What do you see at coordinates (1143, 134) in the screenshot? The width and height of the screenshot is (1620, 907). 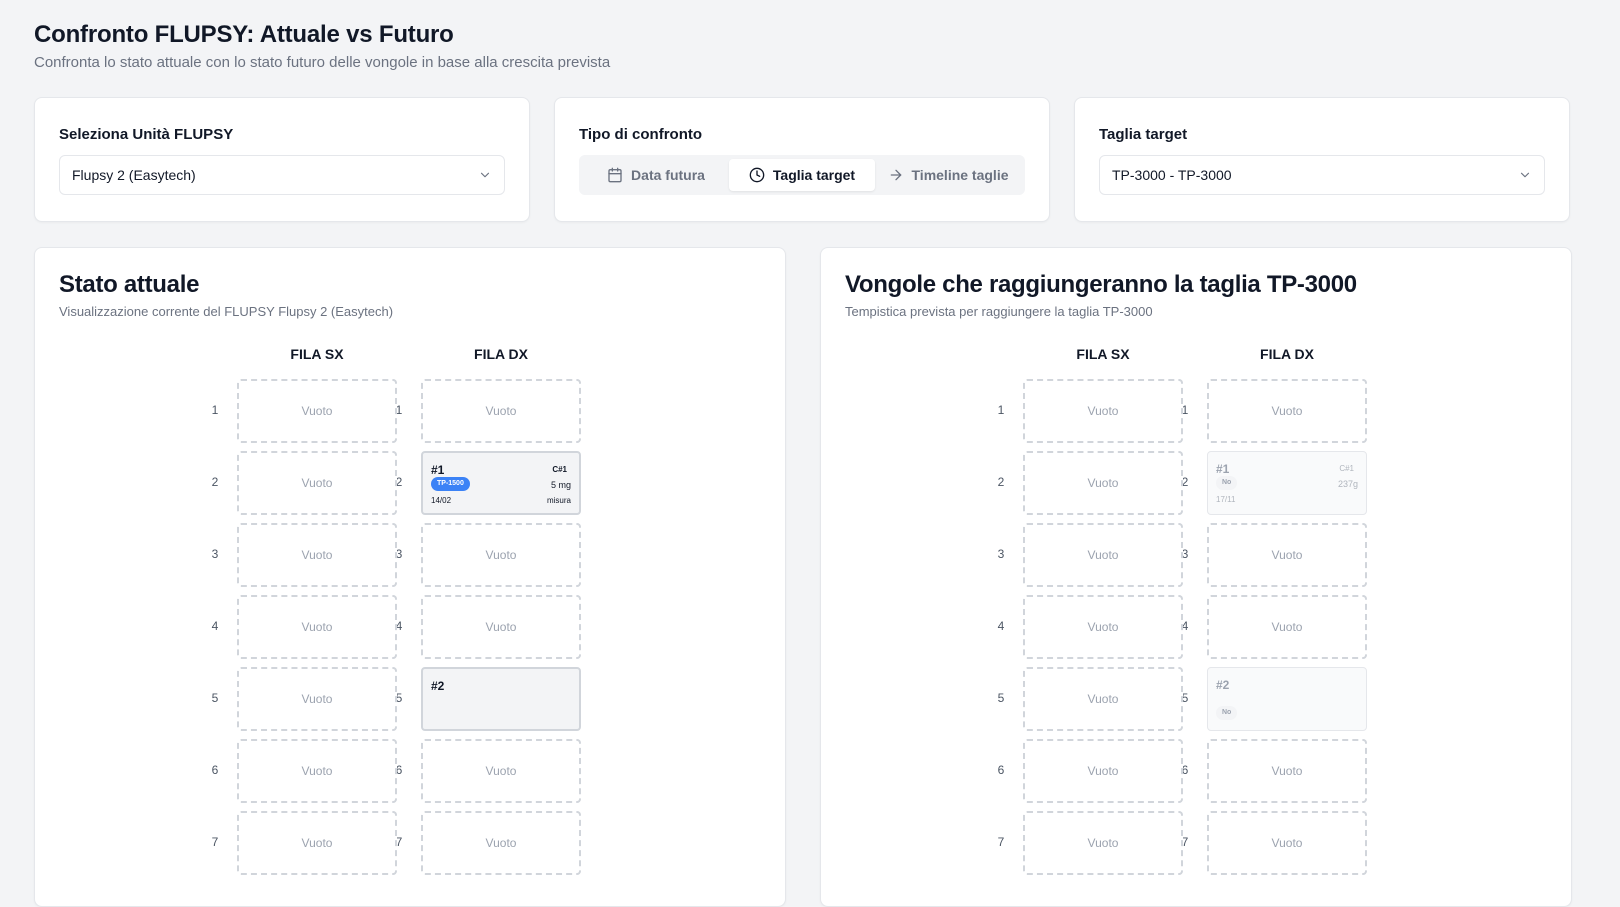 I see `target-size-label: Taglia target` at bounding box center [1143, 134].